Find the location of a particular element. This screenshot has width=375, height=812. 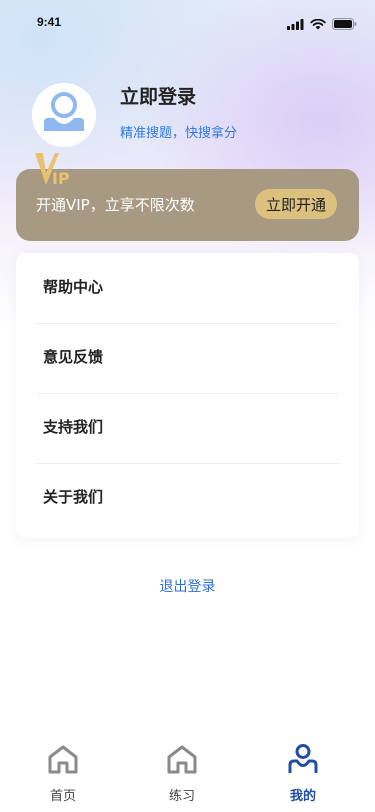

menu-item-label: 支持我们 is located at coordinates (73, 427).